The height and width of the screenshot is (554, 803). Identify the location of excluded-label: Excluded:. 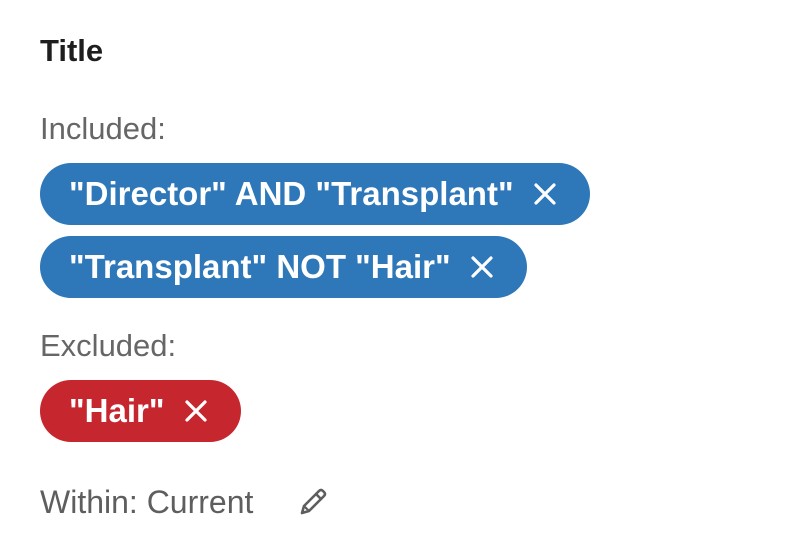
(108, 345).